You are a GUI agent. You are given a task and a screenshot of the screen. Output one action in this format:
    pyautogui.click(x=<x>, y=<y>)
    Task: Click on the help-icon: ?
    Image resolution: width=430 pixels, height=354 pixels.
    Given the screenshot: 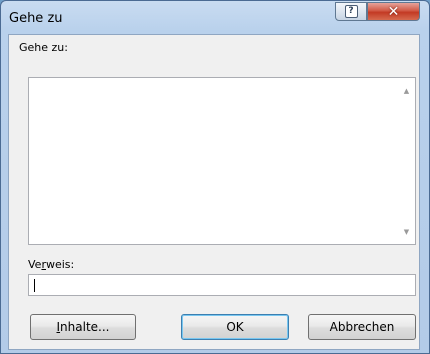 What is the action you would take?
    pyautogui.click(x=351, y=11)
    